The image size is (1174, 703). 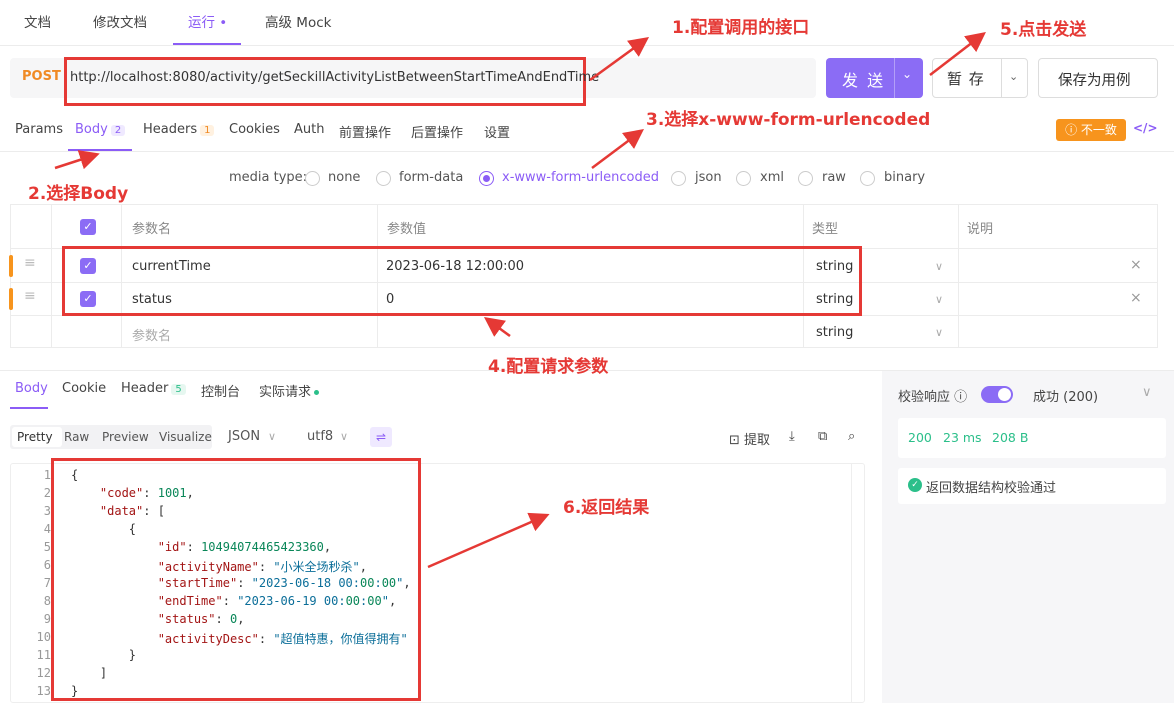 What do you see at coordinates (858, 583) in the screenshot?
I see `scrollbar` at bounding box center [858, 583].